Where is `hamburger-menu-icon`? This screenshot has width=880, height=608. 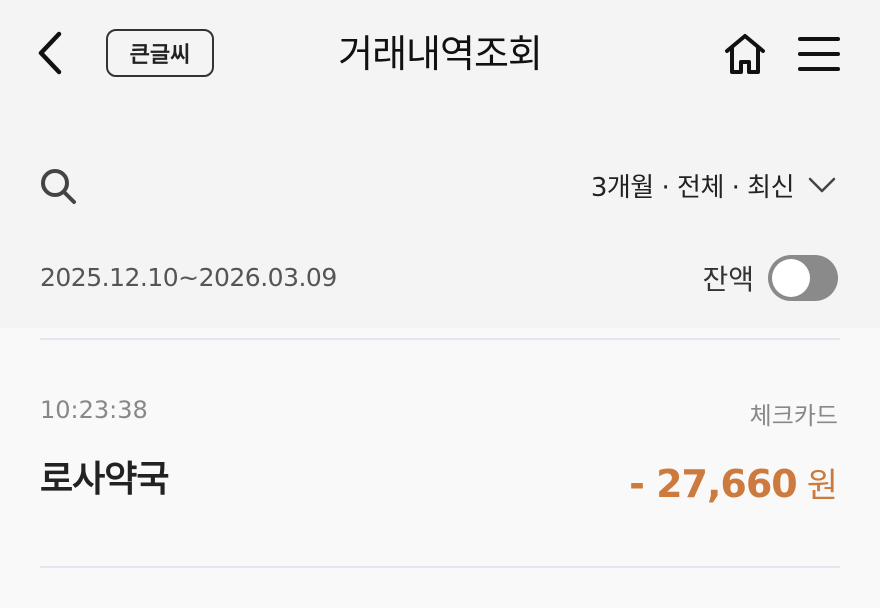 hamburger-menu-icon is located at coordinates (819, 54).